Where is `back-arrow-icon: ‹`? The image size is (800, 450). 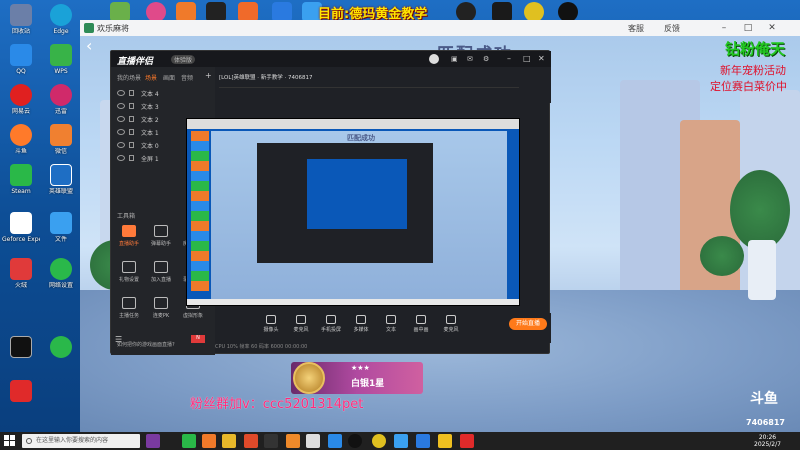 back-arrow-icon: ‹ is located at coordinates (89, 45).